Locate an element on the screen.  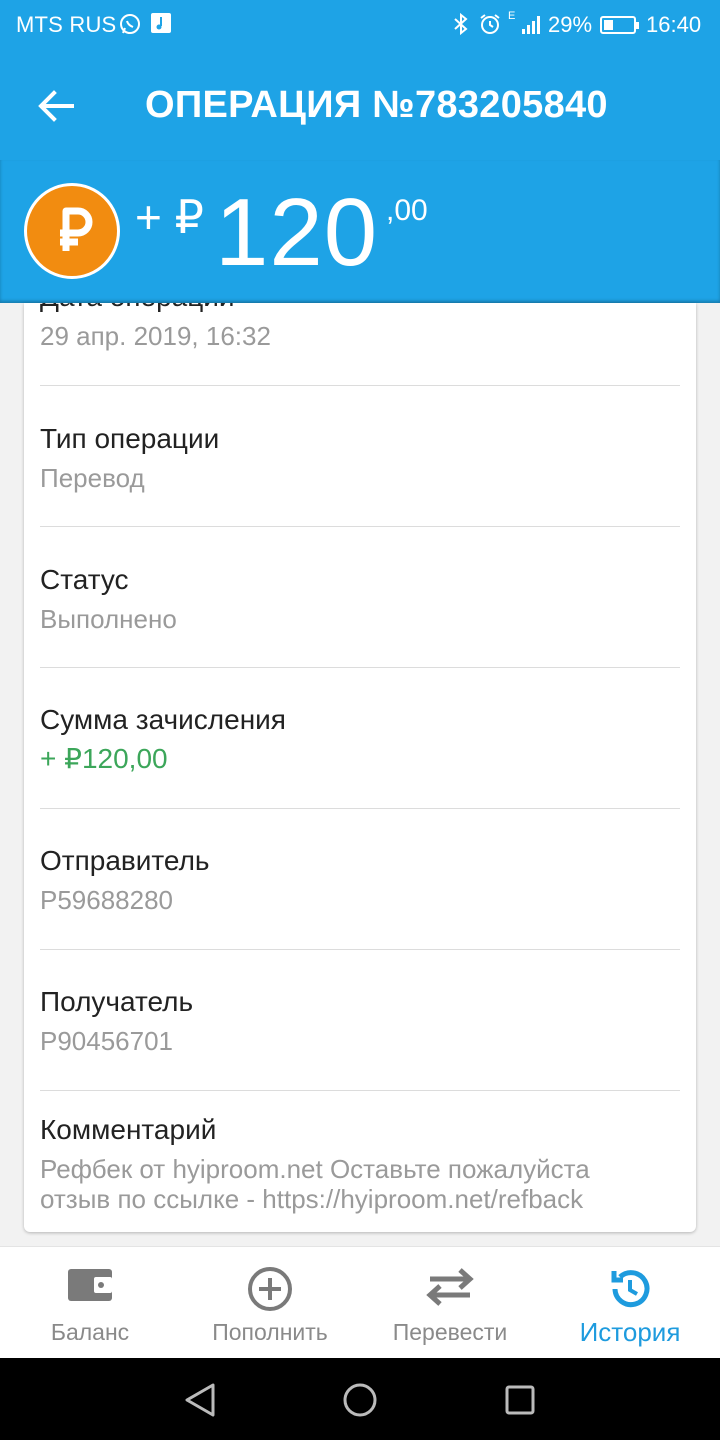
ruble-coin-icon is located at coordinates (72, 231).